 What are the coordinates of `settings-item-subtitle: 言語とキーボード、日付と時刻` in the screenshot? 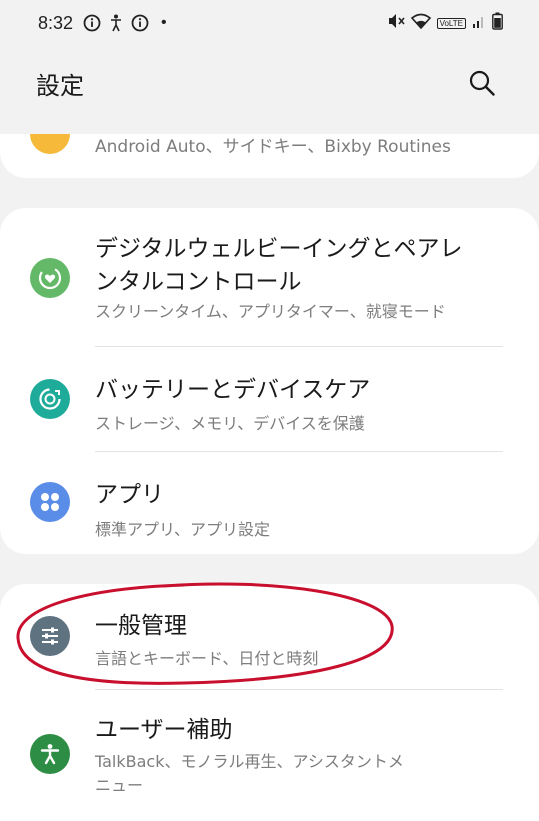 It's located at (207, 658).